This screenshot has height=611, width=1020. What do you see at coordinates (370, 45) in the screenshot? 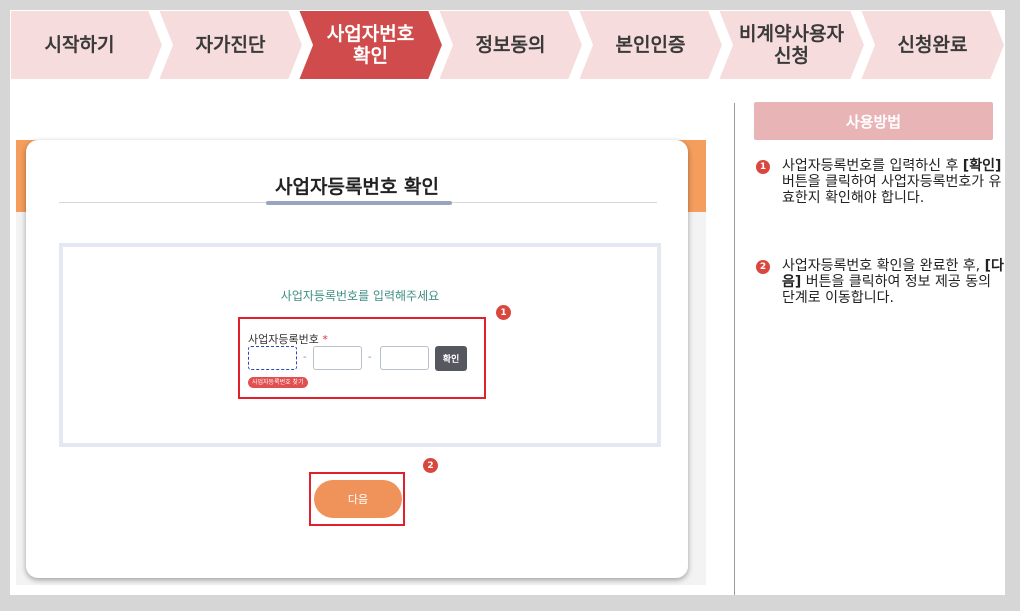
I see `step-label-3: 사업자번호 확인` at bounding box center [370, 45].